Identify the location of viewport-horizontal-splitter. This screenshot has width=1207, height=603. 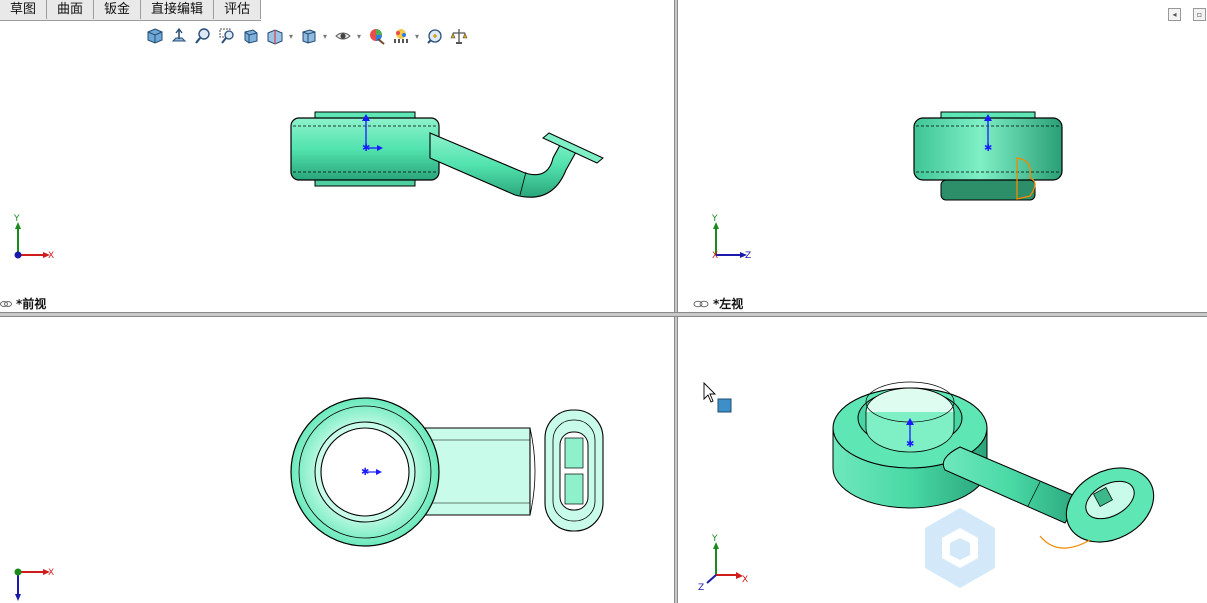
(603, 314).